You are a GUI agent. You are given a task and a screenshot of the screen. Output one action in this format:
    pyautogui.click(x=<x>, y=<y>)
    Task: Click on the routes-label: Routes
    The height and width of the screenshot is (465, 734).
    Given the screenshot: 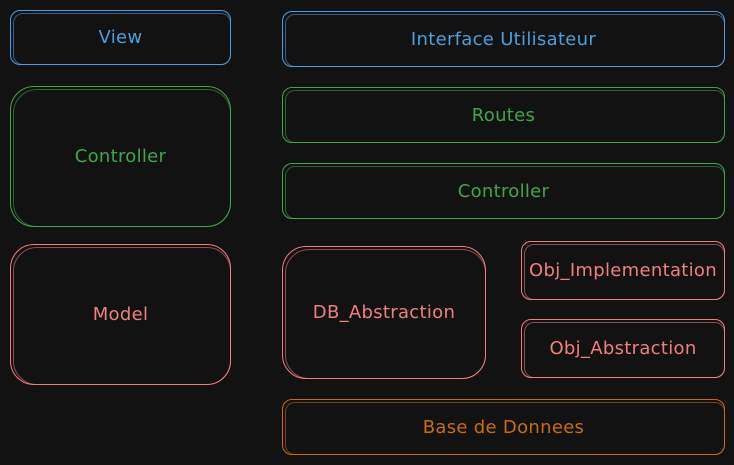 What is the action you would take?
    pyautogui.click(x=503, y=115)
    